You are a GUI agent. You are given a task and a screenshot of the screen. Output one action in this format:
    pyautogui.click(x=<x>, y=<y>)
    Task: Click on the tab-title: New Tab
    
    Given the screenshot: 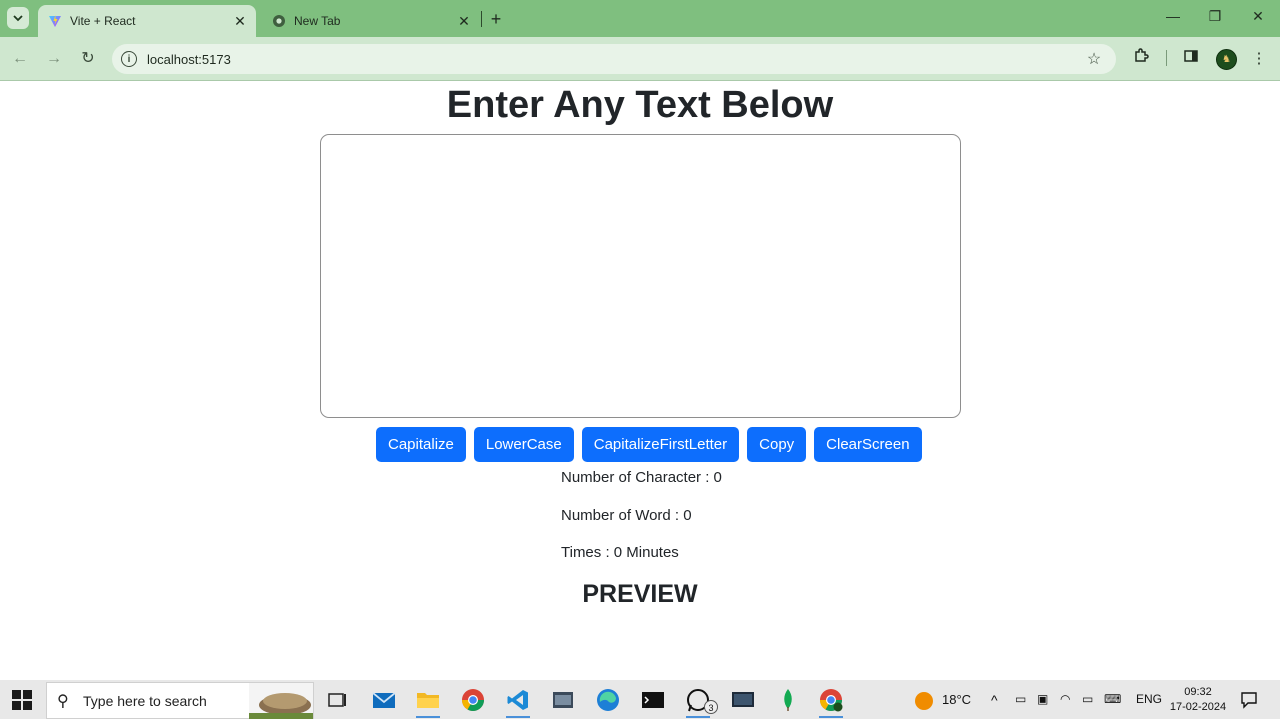 What is the action you would take?
    pyautogui.click(x=317, y=21)
    